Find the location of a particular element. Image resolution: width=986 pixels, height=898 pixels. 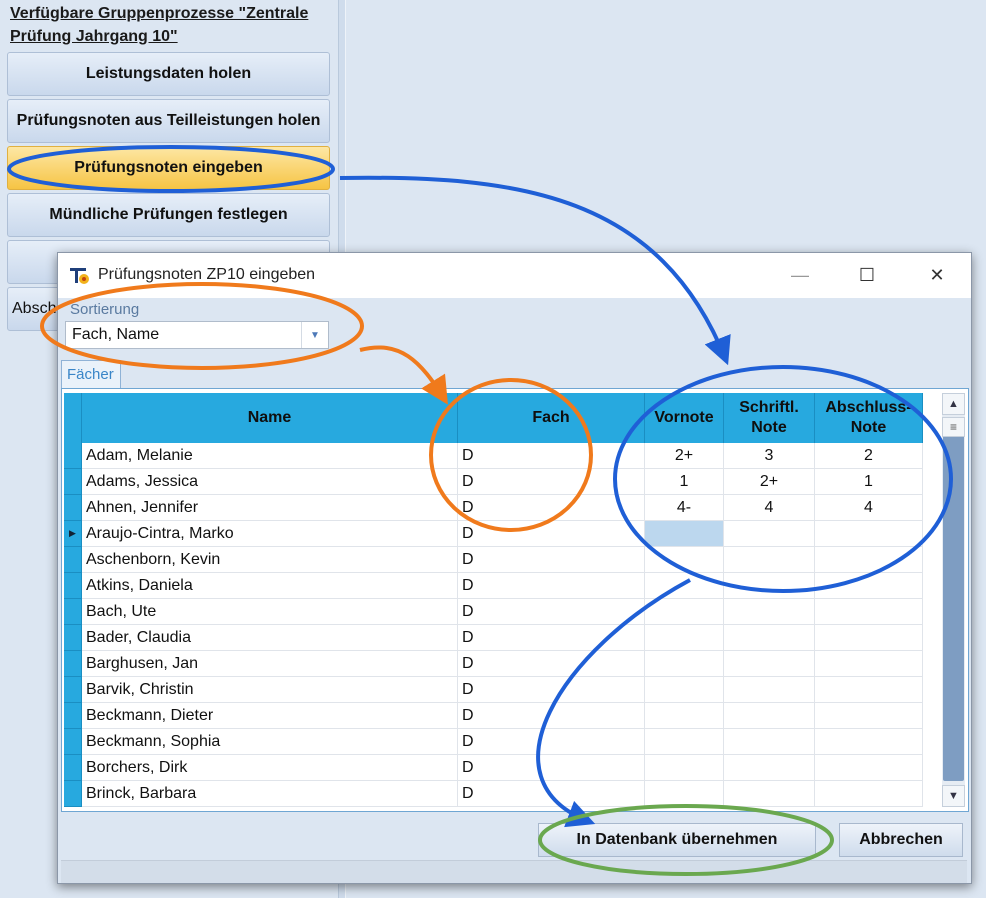

cell-name: Barghusen, Jan is located at coordinates (270, 664).